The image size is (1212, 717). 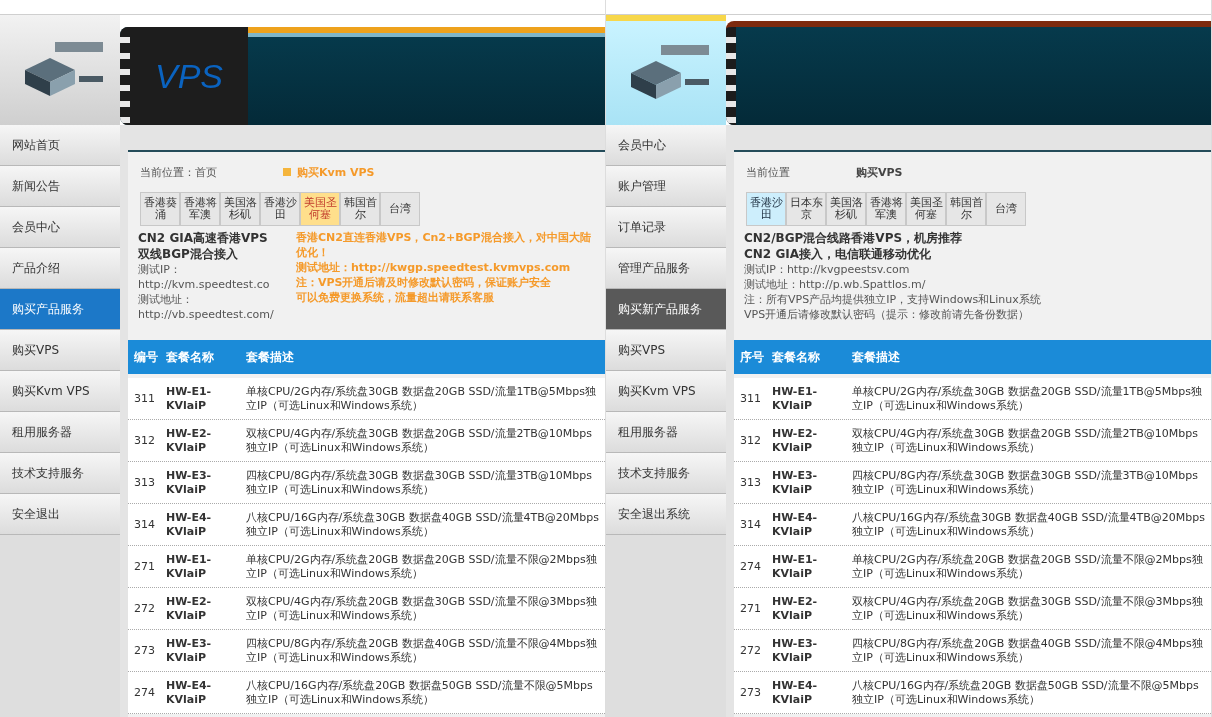 What do you see at coordinates (444, 245) in the screenshot?
I see `notice-text: 香港CN2直连香港VPS，Cn2+BGP混合接入，对中国大陆优化！` at bounding box center [444, 245].